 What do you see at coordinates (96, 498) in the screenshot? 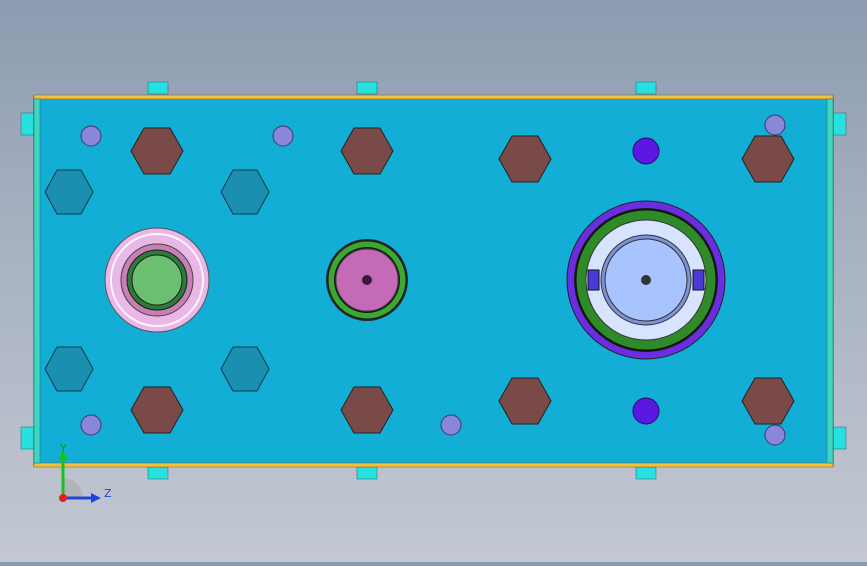
I see `z-axis-arrowhead` at bounding box center [96, 498].